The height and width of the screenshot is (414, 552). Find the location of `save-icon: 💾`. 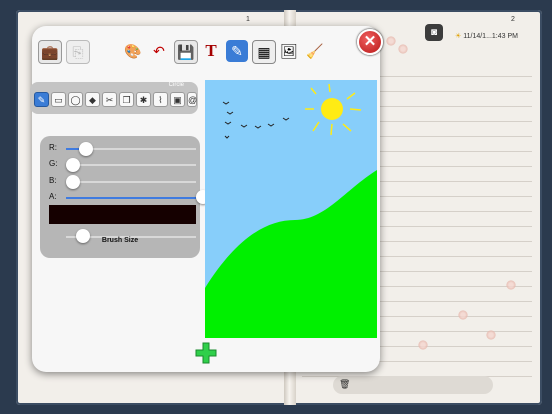

save-icon: 💾 is located at coordinates (186, 52).